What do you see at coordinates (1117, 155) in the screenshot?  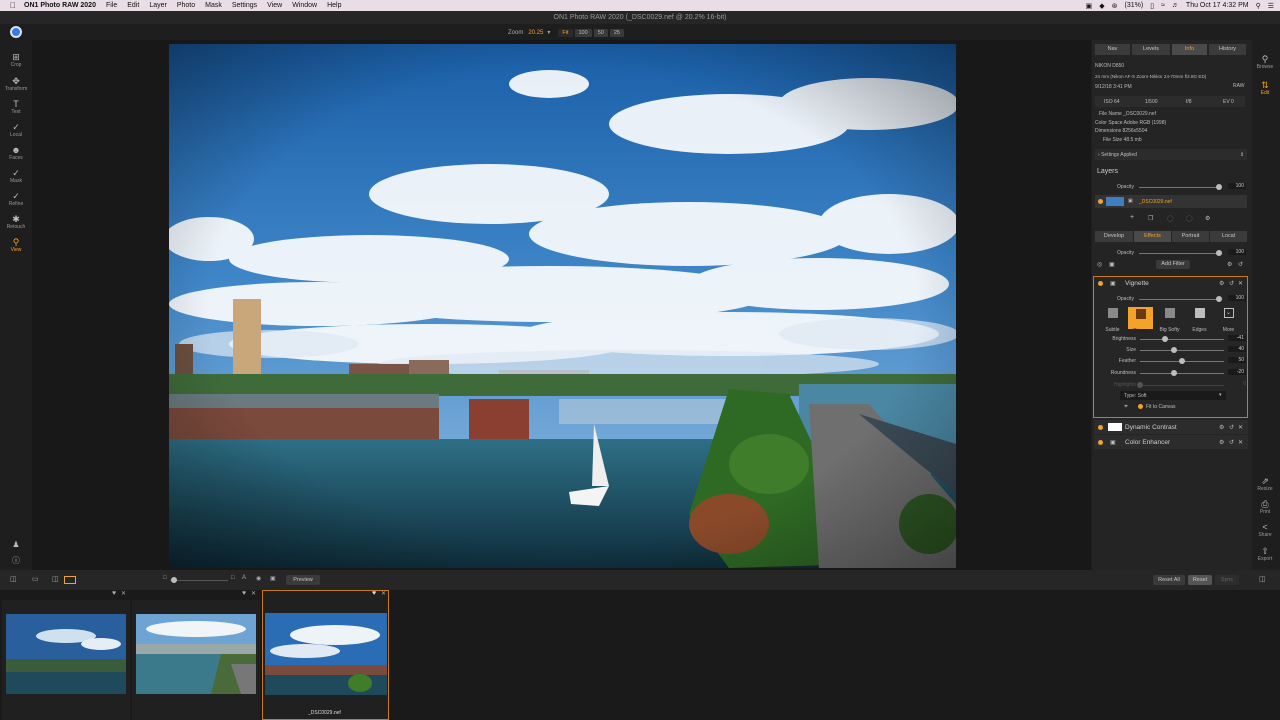 I see `settings-applied-label: › Settings Applied` at bounding box center [1117, 155].